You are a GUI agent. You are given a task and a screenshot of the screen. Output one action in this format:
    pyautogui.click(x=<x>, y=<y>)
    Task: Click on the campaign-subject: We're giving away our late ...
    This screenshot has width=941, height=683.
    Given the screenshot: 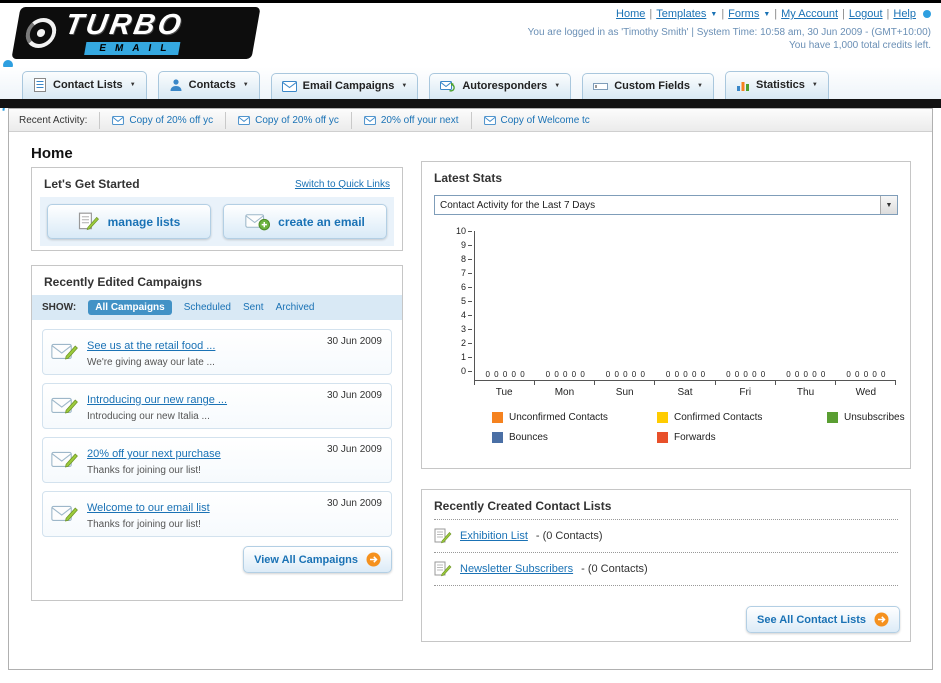 What is the action you would take?
    pyautogui.click(x=151, y=362)
    